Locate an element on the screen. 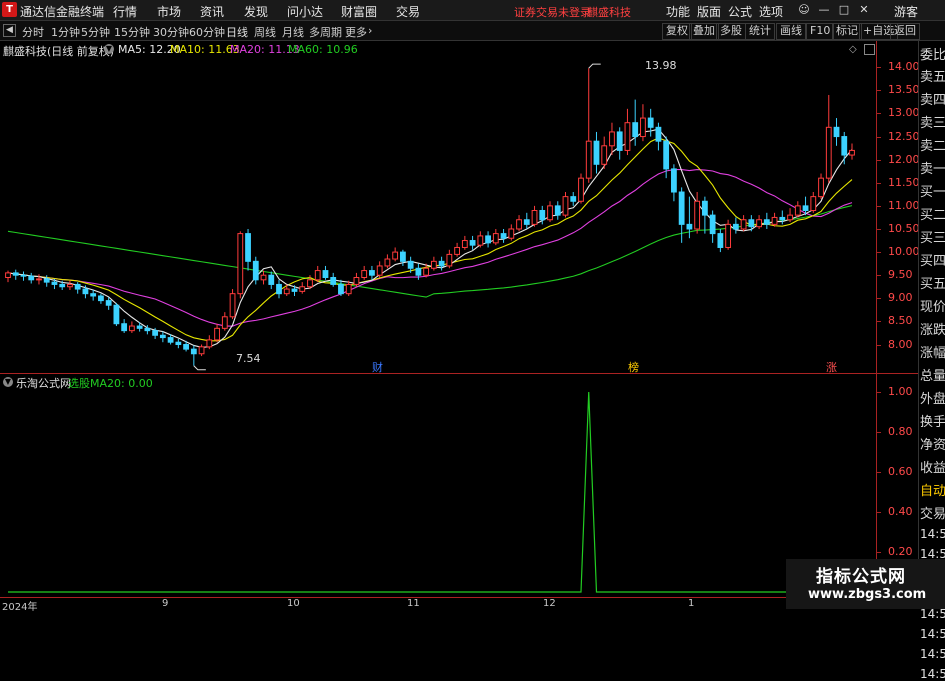 The image size is (945, 681). guest-label: 游客 is located at coordinates (906, 11).